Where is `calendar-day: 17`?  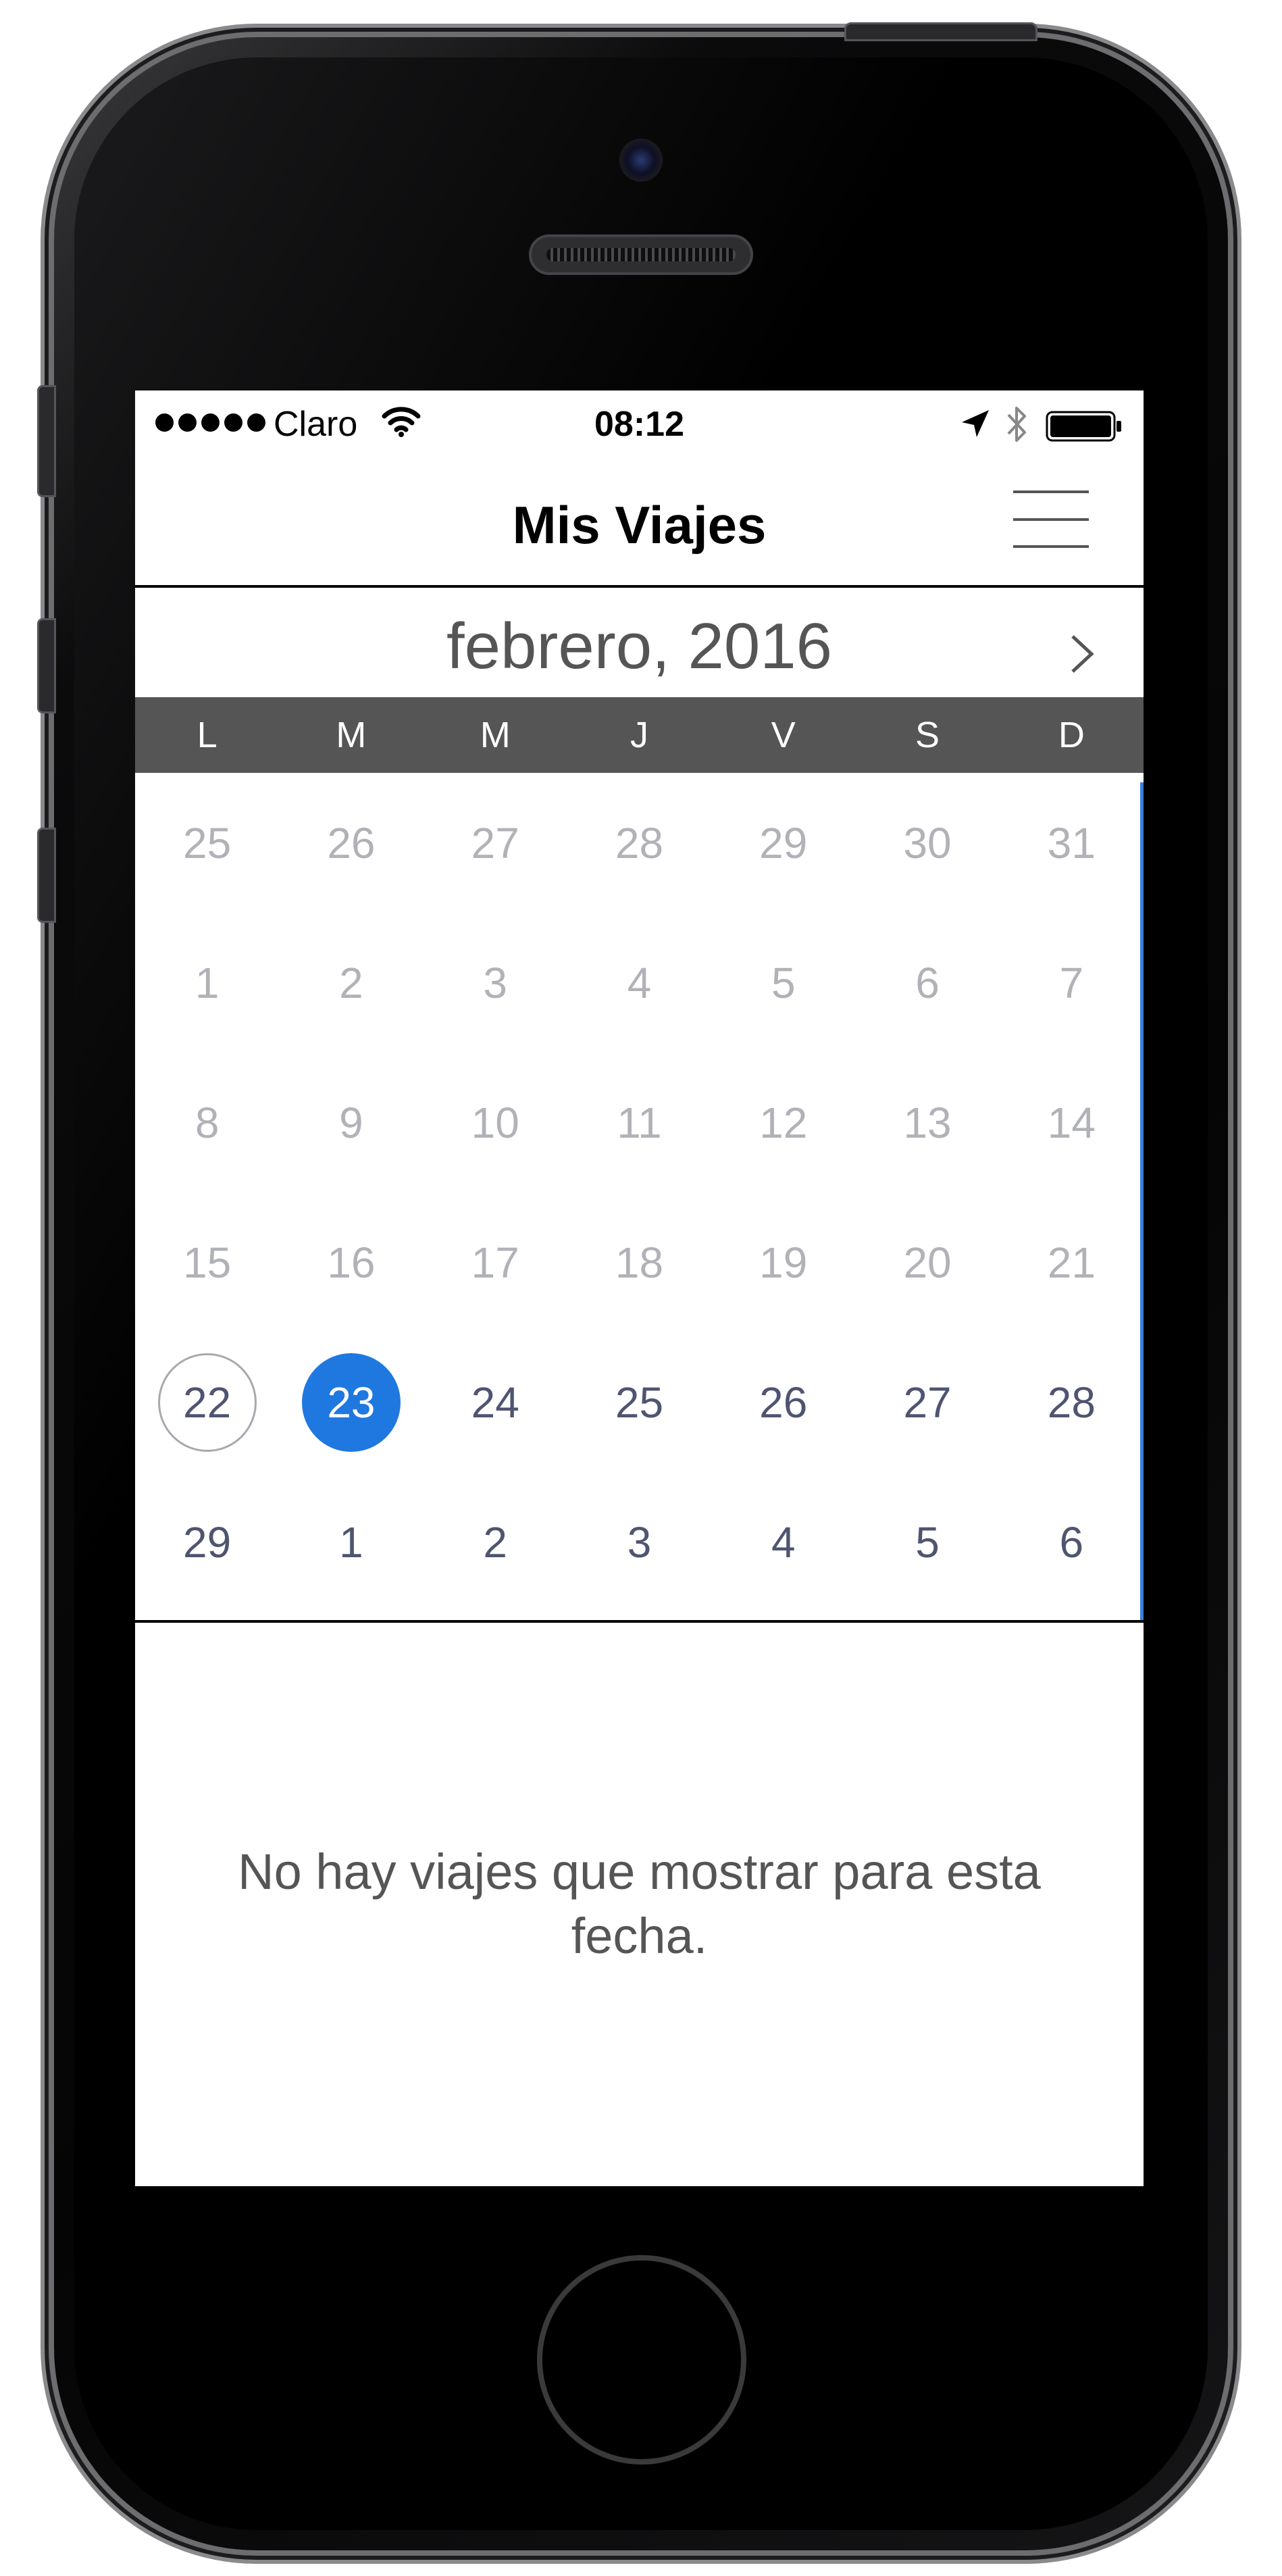
calendar-day: 17 is located at coordinates (495, 1262).